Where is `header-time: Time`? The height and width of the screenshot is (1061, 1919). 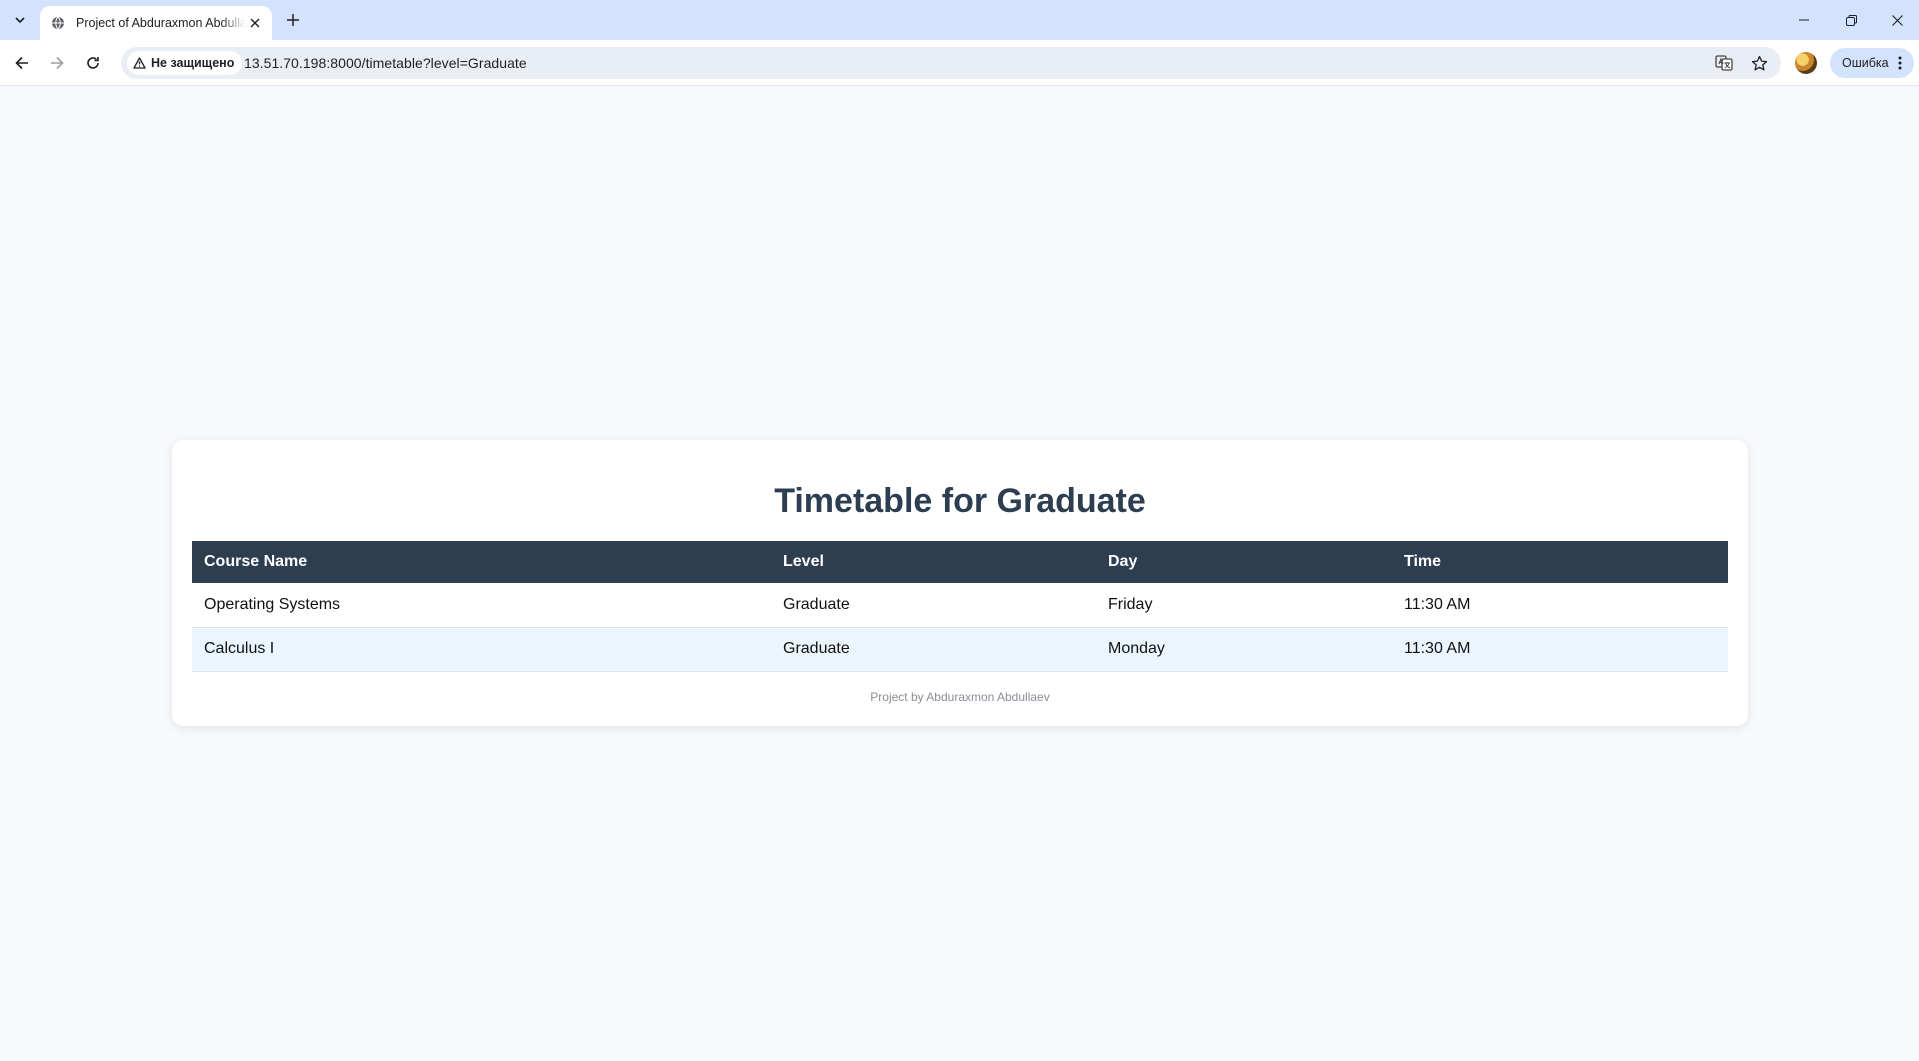
header-time: Time is located at coordinates (1560, 562).